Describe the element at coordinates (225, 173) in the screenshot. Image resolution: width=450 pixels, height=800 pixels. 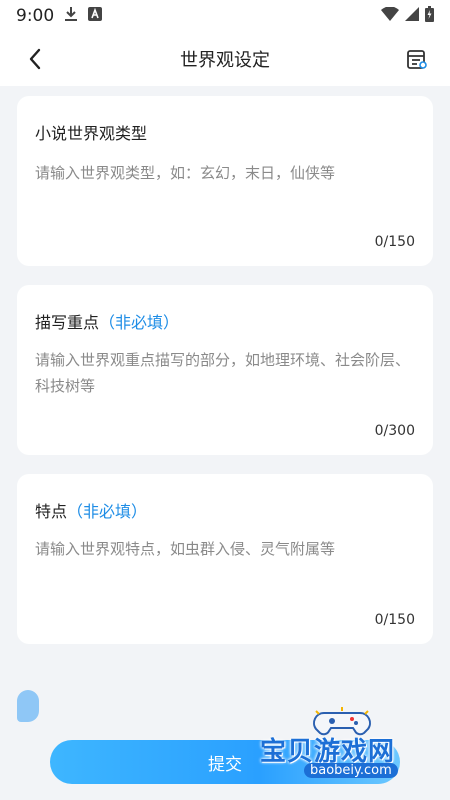
I see `world-type-input: 请输入世界观类型，如：玄幻，末日，仙侠等` at that location.